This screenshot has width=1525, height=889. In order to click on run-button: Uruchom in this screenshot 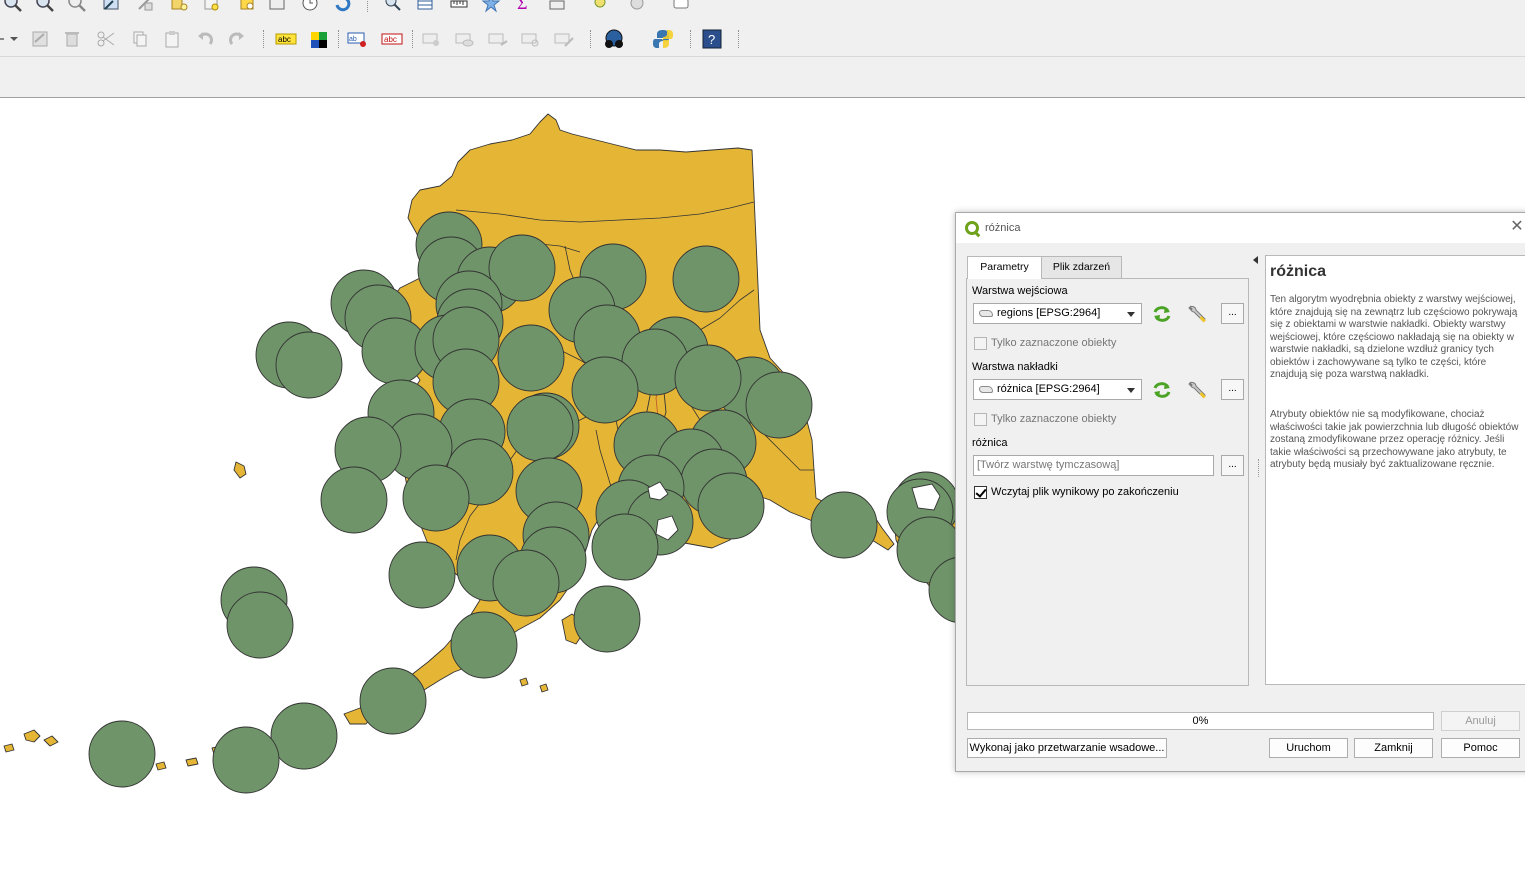, I will do `click(1308, 748)`.